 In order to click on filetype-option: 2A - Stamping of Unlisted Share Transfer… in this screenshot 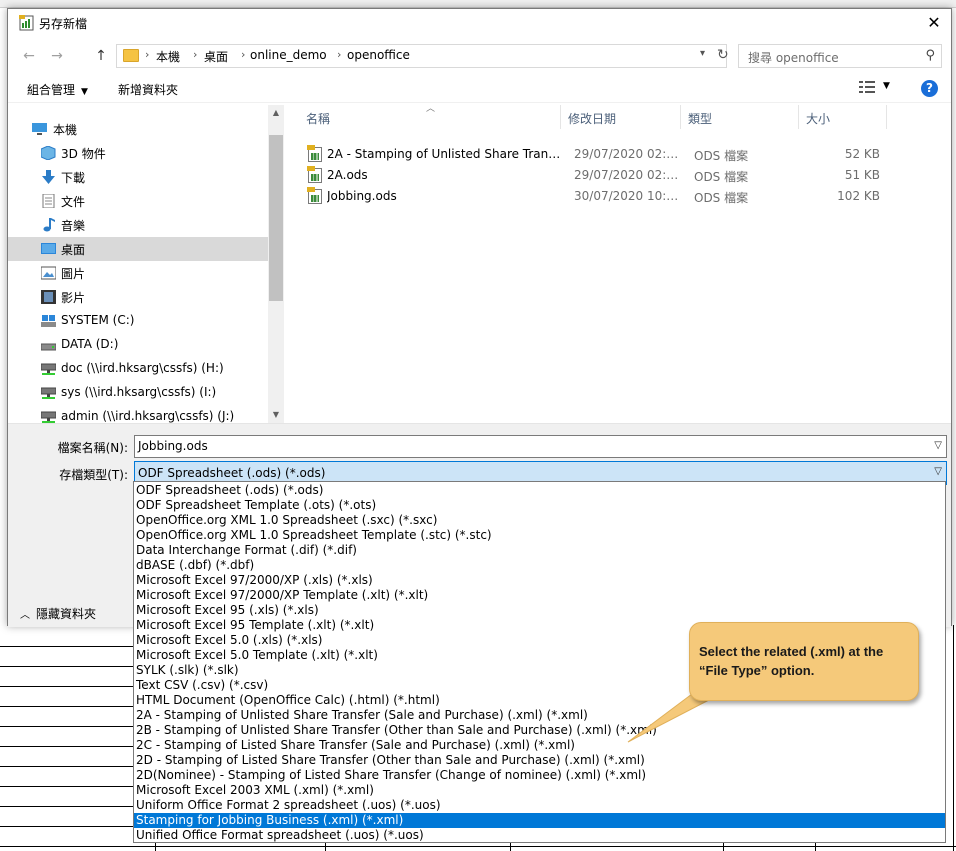, I will do `click(539, 715)`.